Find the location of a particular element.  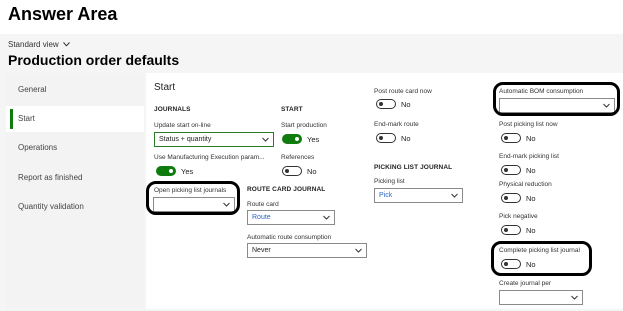

create-journal-per-select is located at coordinates (541, 297).